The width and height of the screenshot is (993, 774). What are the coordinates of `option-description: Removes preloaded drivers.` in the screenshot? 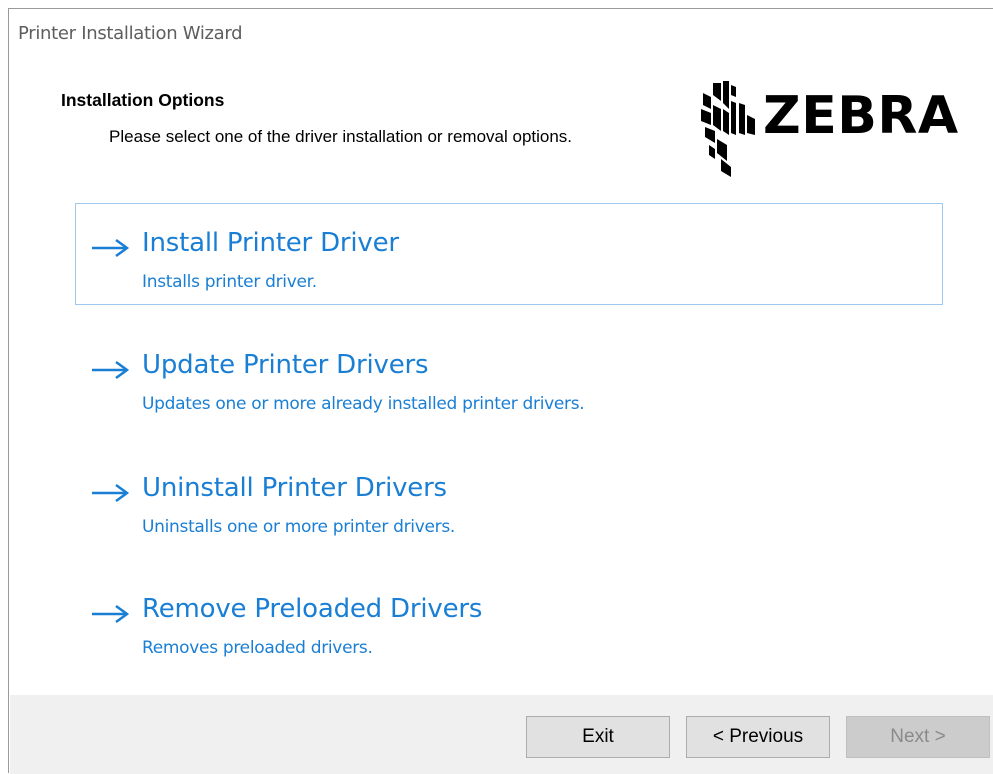 It's located at (257, 648).